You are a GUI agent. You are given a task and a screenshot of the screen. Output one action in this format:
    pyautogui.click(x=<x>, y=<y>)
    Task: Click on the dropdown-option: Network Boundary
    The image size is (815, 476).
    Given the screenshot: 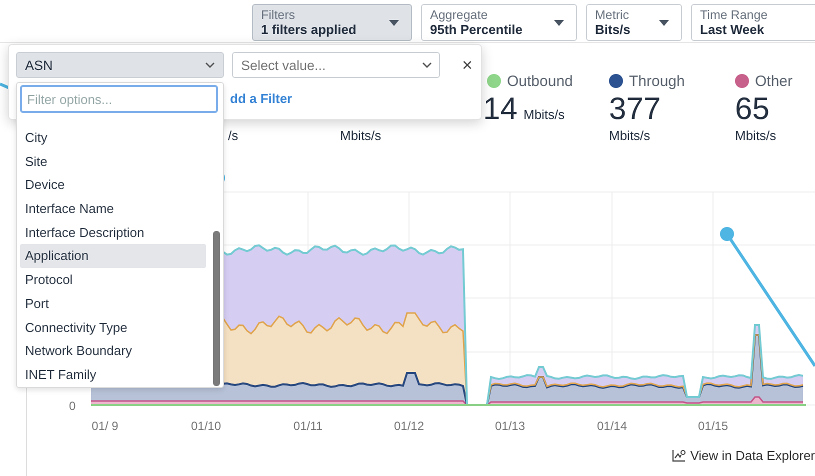 What is the action you would take?
    pyautogui.click(x=113, y=351)
    